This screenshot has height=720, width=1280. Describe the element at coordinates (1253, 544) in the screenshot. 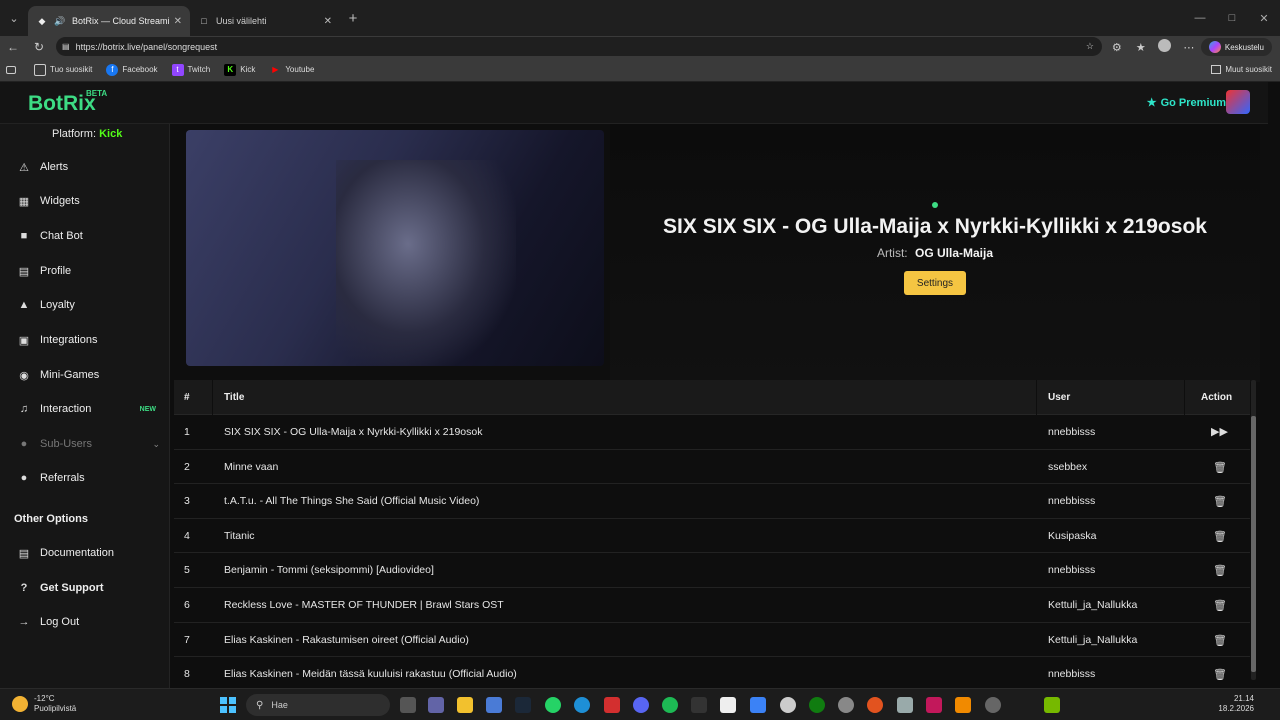

I see `scrollbar-thumb` at that location.